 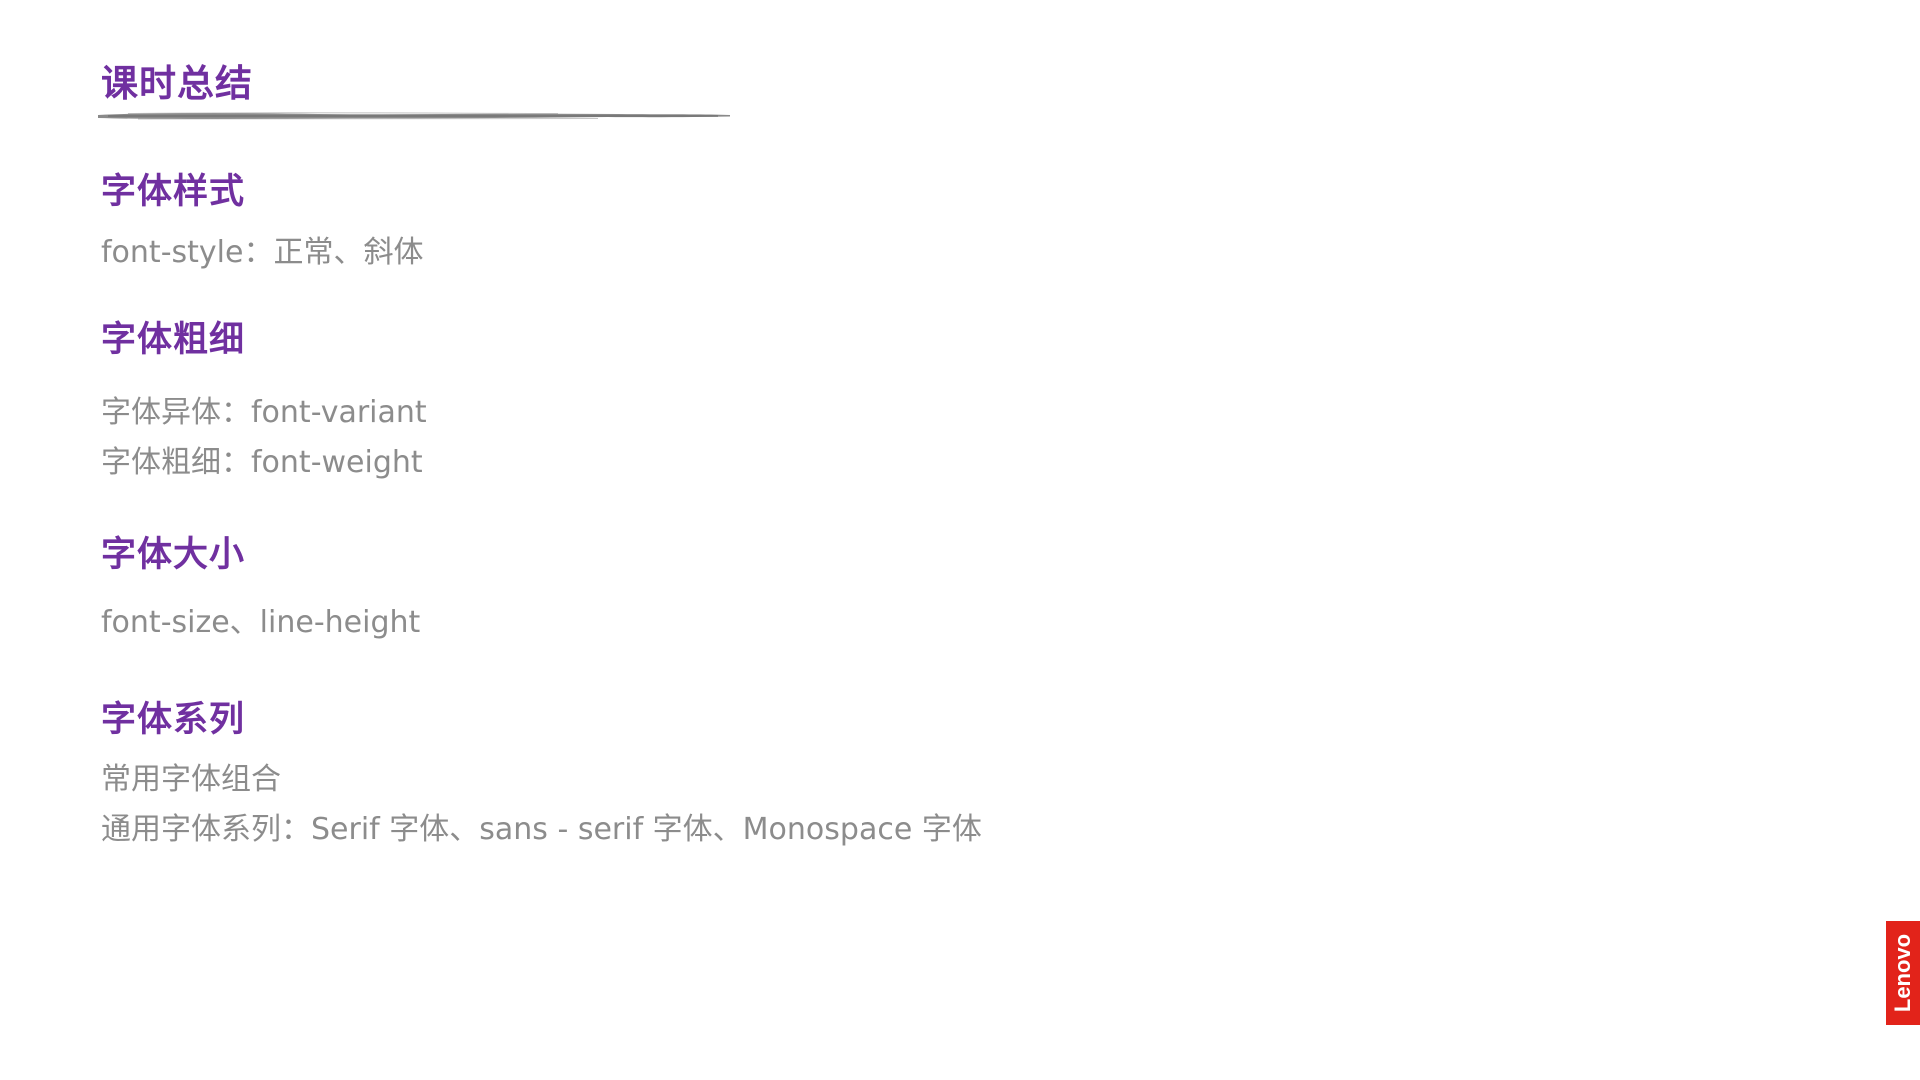 What do you see at coordinates (173, 720) in the screenshot?
I see `section-heading-font-family: 字体系列` at bounding box center [173, 720].